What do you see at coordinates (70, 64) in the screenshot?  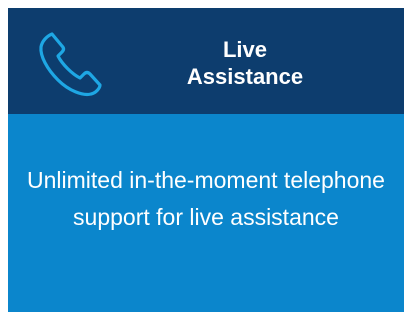 I see `phone-icon` at bounding box center [70, 64].